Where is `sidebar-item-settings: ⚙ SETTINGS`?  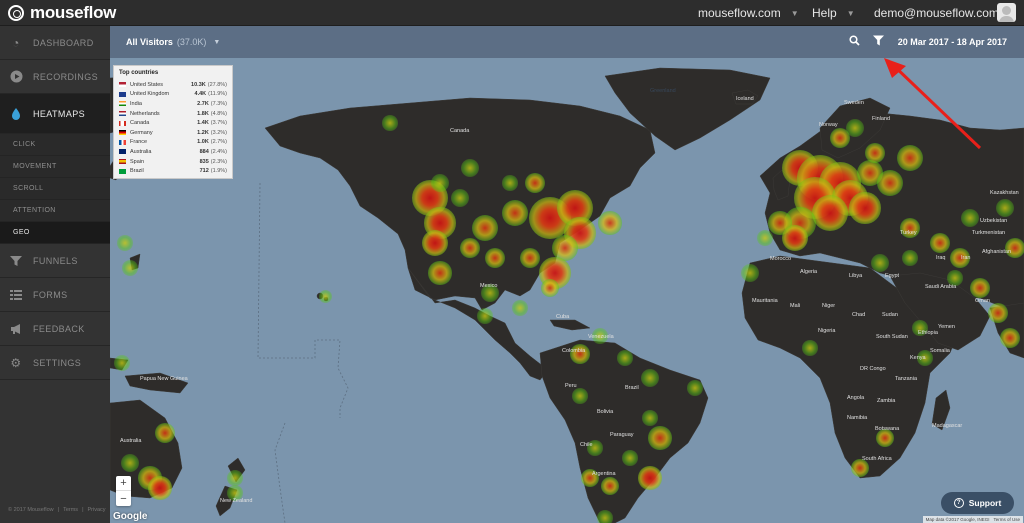
sidebar-item-settings: ⚙ SETTINGS is located at coordinates (55, 363).